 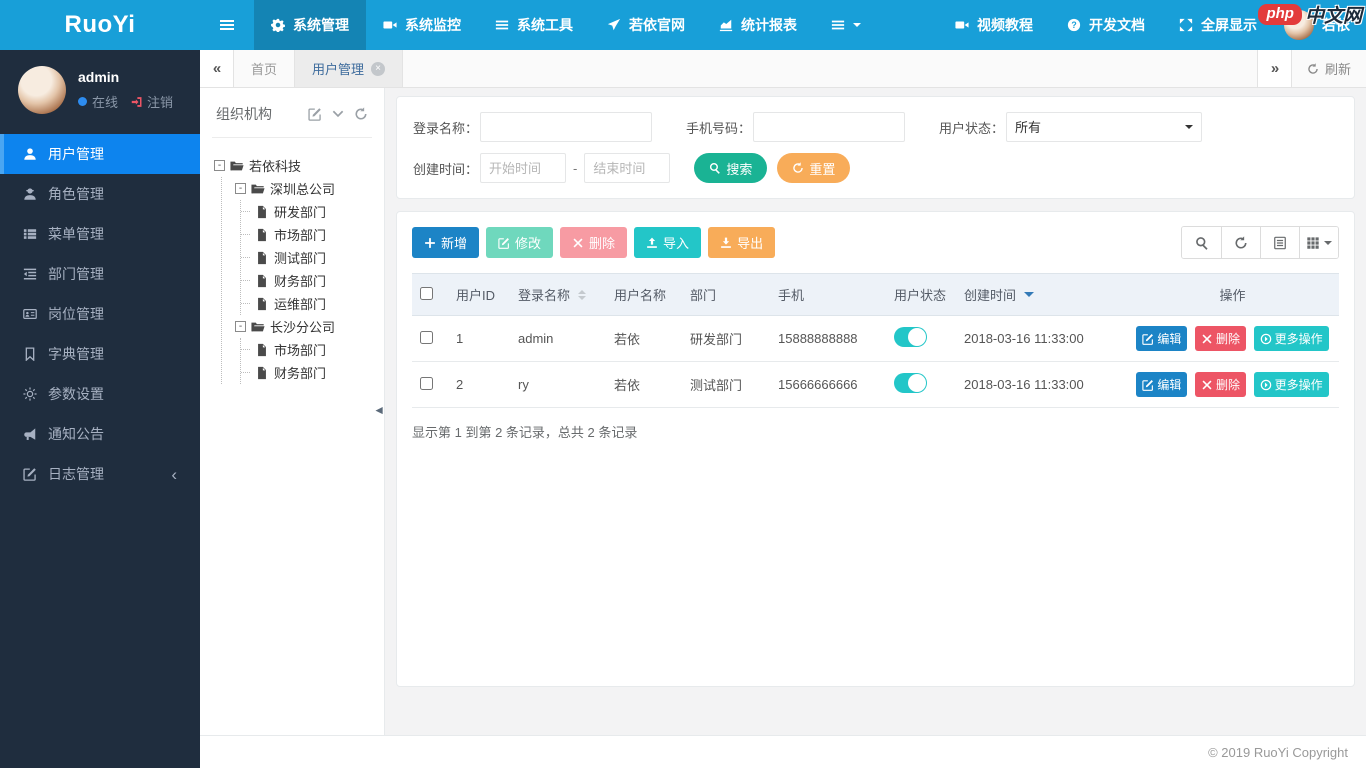 I want to click on tree-node-branch: - 长沙分公司, so click(x=303, y=326).